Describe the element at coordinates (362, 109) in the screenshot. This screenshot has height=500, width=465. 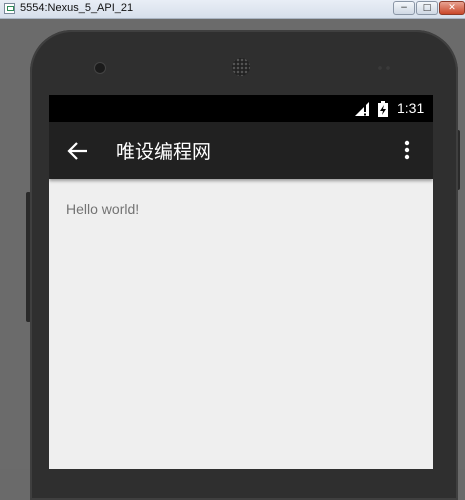
I see `signal-icon` at that location.